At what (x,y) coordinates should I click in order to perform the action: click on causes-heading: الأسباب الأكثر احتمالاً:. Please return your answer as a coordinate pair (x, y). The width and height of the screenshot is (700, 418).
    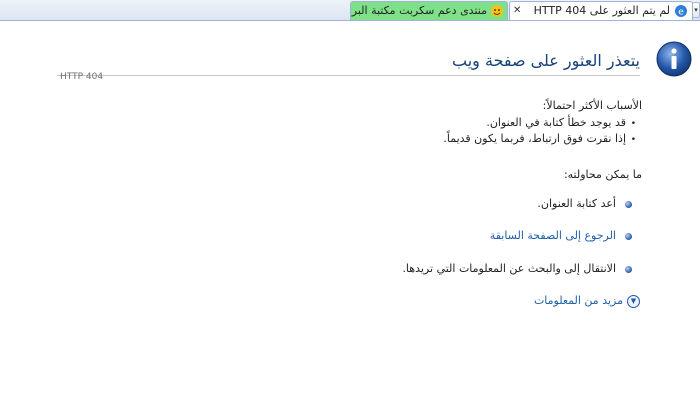
    Looking at the image, I should click on (592, 105).